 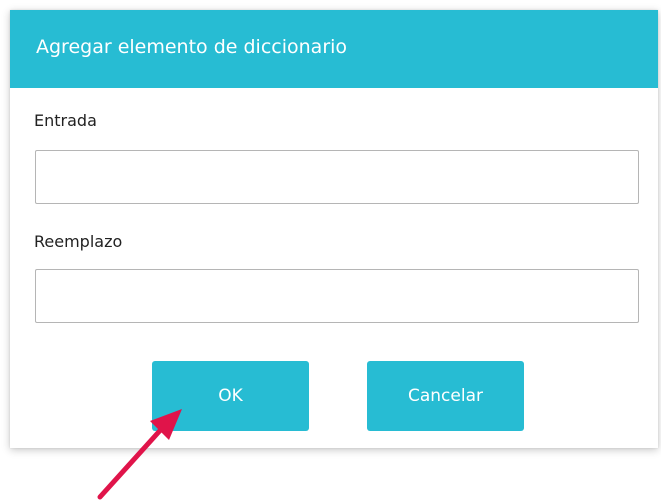 What do you see at coordinates (192, 47) in the screenshot?
I see `dialog-title: Agregar elemento de diccionario` at bounding box center [192, 47].